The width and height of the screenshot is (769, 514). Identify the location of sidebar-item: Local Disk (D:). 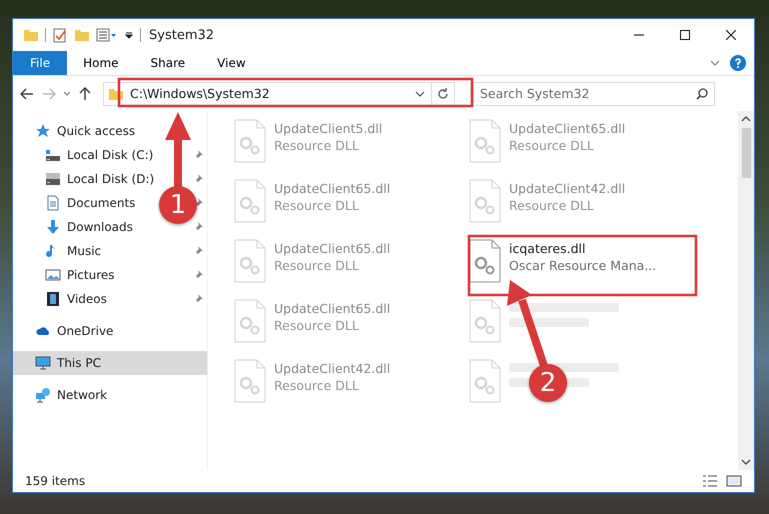
(99, 179).